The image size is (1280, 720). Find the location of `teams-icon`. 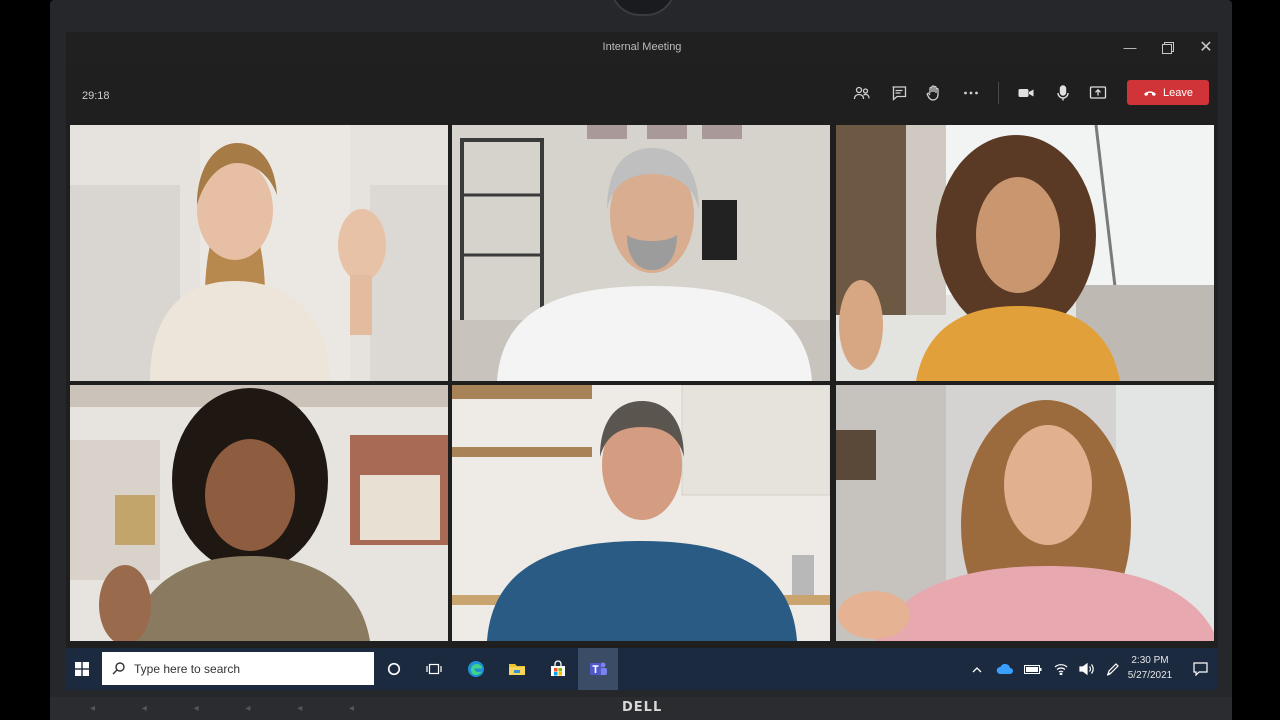

teams-icon is located at coordinates (598, 668).